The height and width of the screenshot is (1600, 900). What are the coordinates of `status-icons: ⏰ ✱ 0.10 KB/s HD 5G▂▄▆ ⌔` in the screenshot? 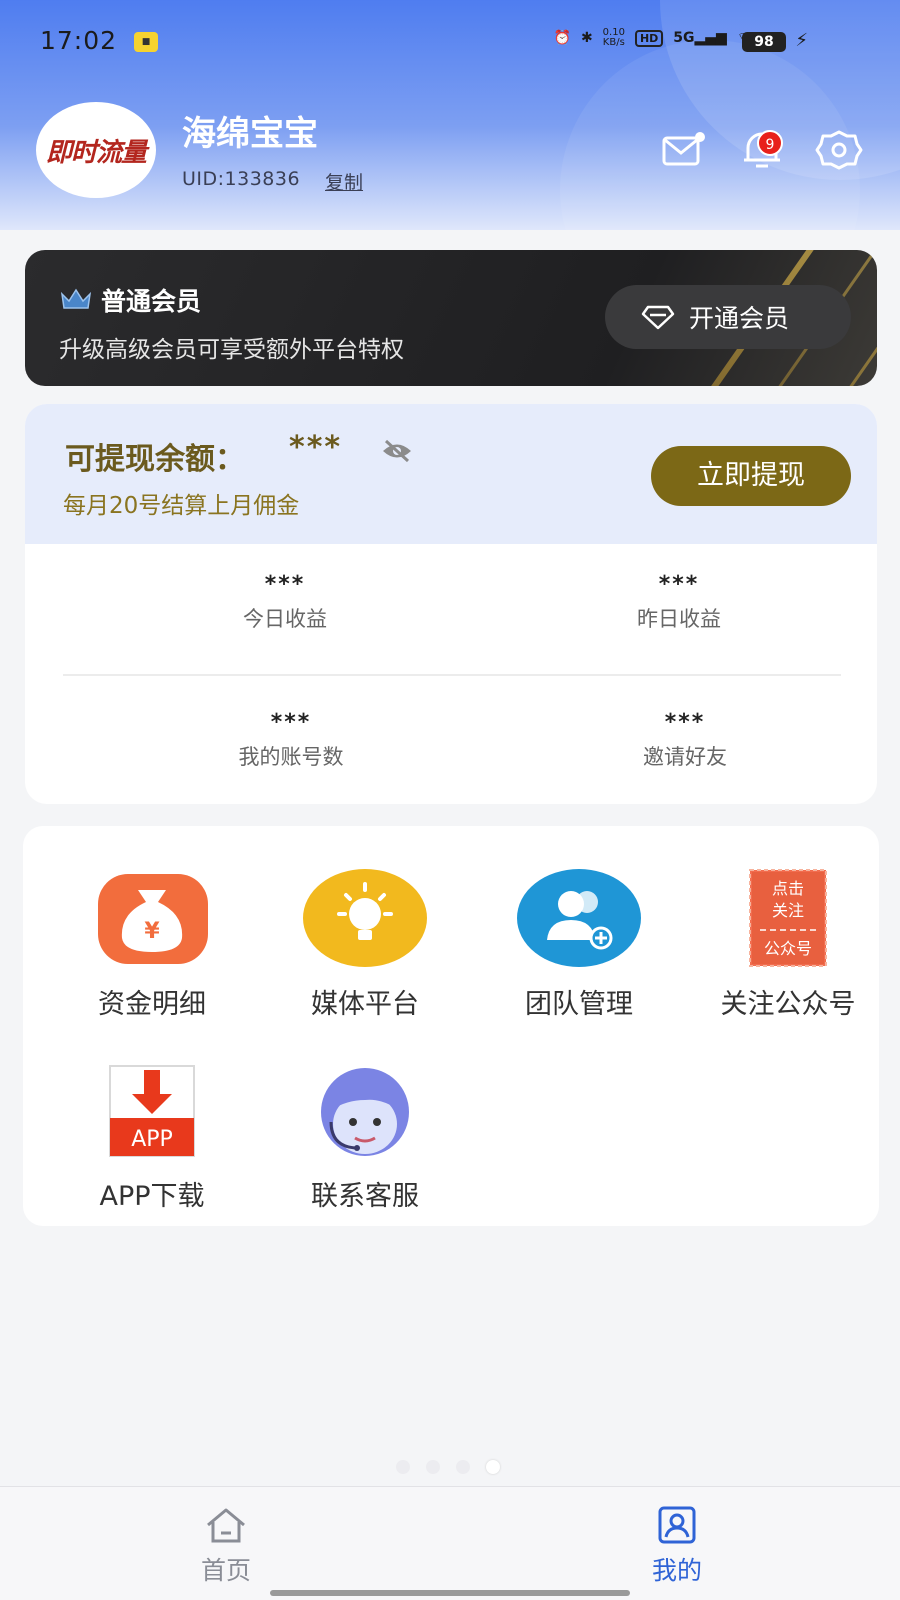 It's located at (652, 38).